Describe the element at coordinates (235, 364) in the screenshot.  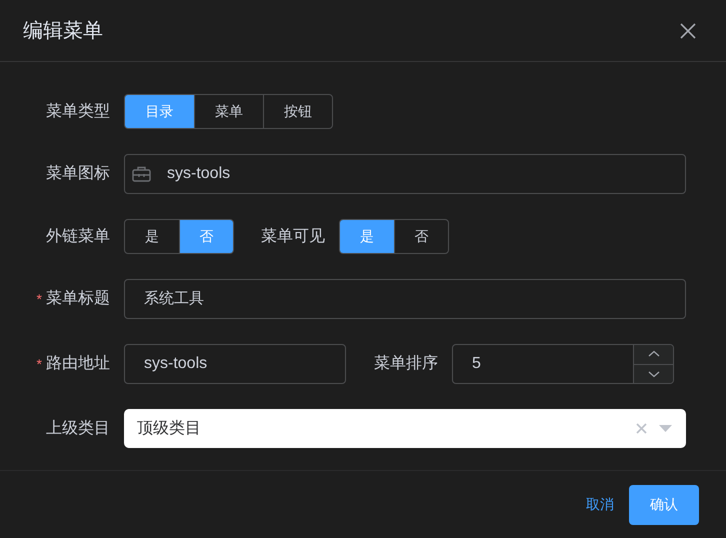
I see `route-input-field: sys-tools` at that location.